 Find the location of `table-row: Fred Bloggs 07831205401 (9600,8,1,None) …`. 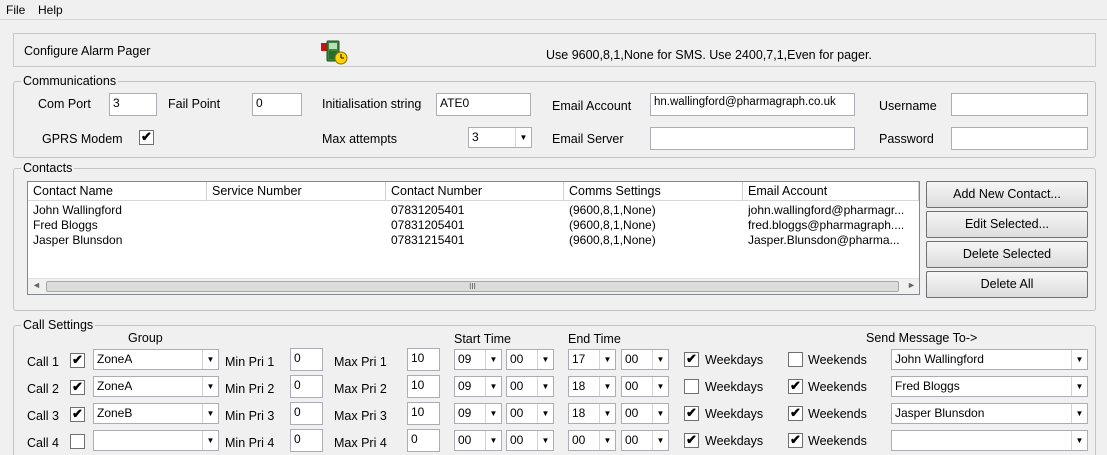

table-row: Fred Bloggs 07831205401 (9600,8,1,None) … is located at coordinates (473, 225).